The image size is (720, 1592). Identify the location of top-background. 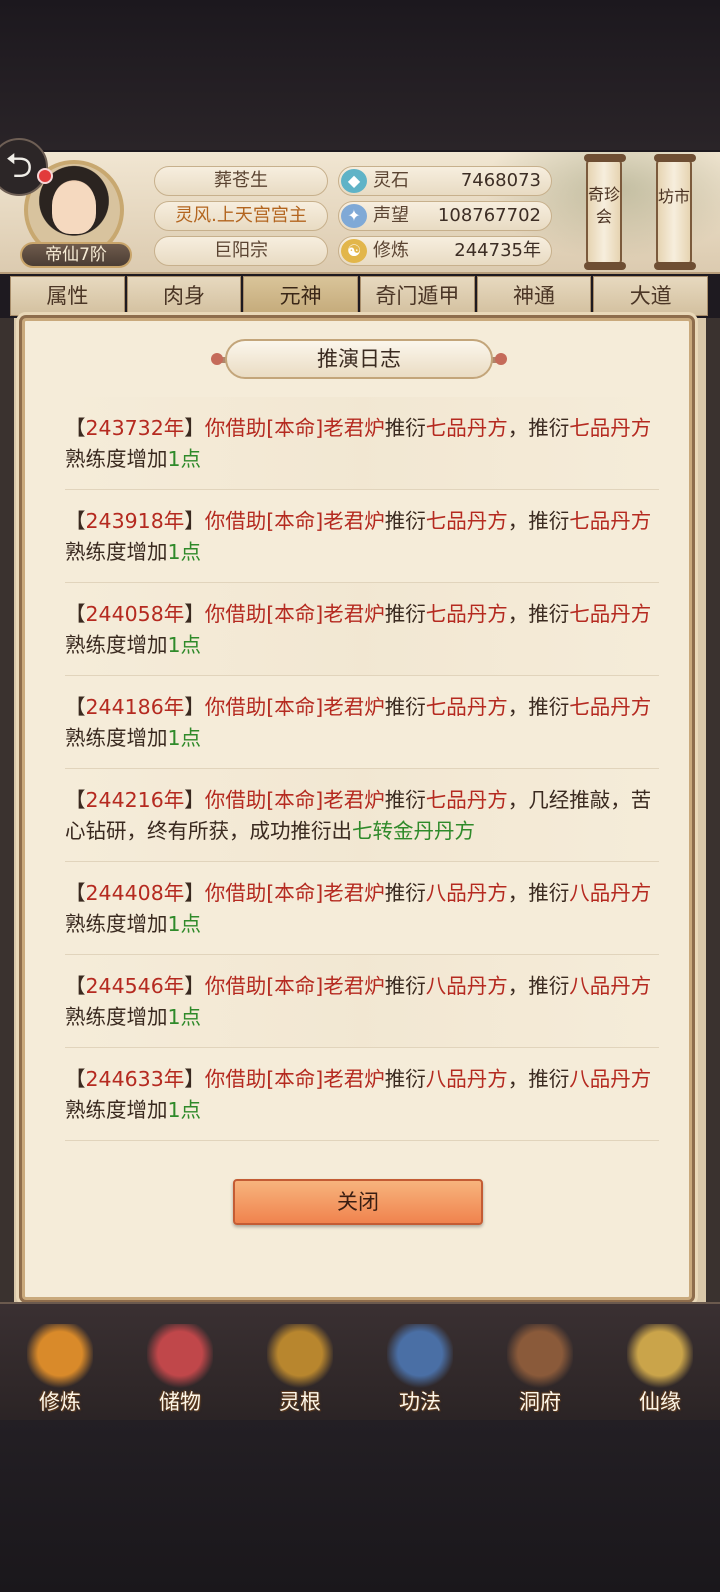
(360, 75).